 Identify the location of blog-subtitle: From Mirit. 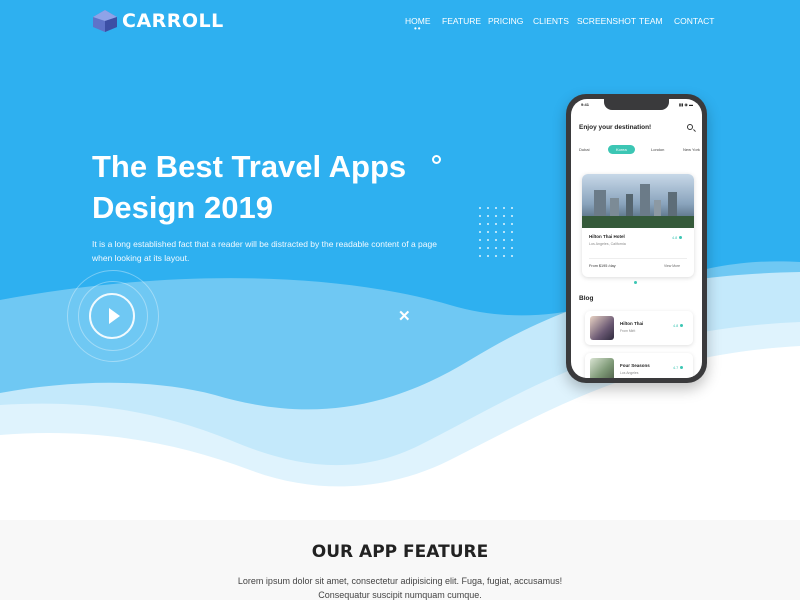
(628, 331).